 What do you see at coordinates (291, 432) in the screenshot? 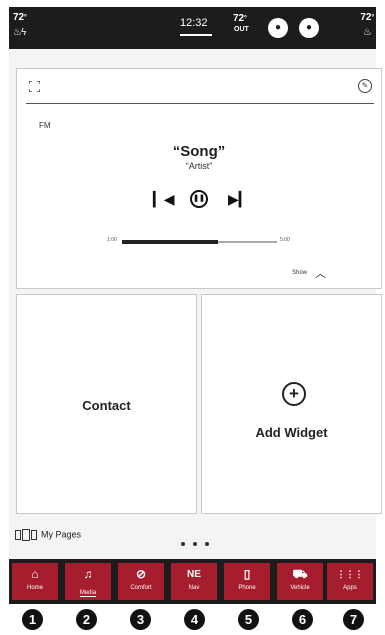
I see `add-widget-label: Add Widget` at bounding box center [291, 432].